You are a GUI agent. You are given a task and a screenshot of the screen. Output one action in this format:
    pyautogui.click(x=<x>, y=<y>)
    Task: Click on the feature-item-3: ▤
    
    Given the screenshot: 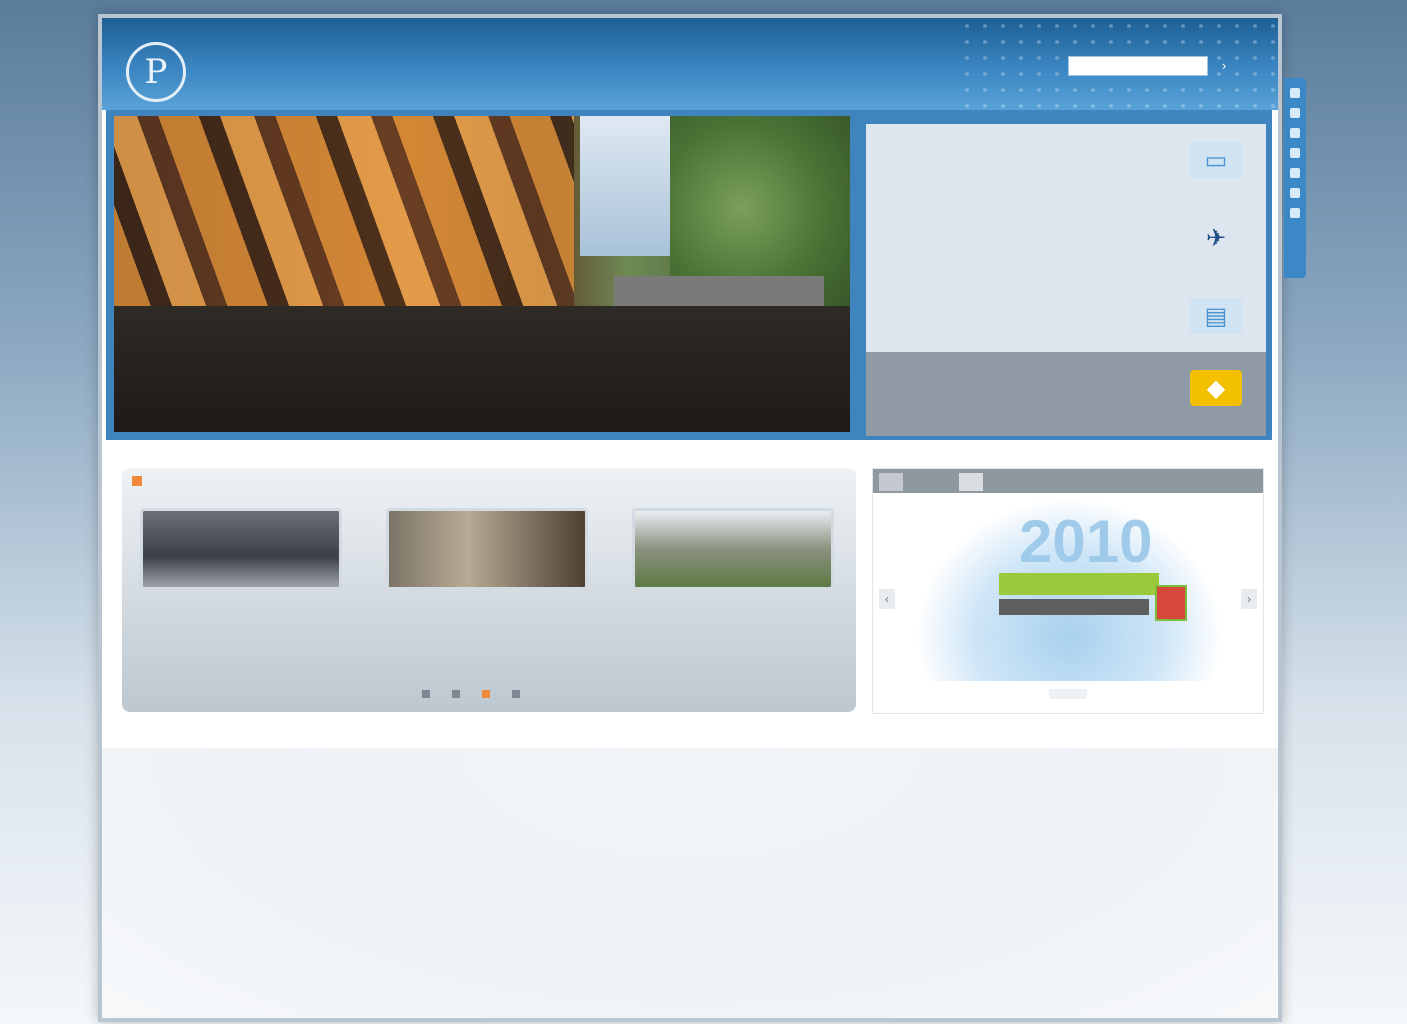 What is the action you would take?
    pyautogui.click(x=1066, y=315)
    